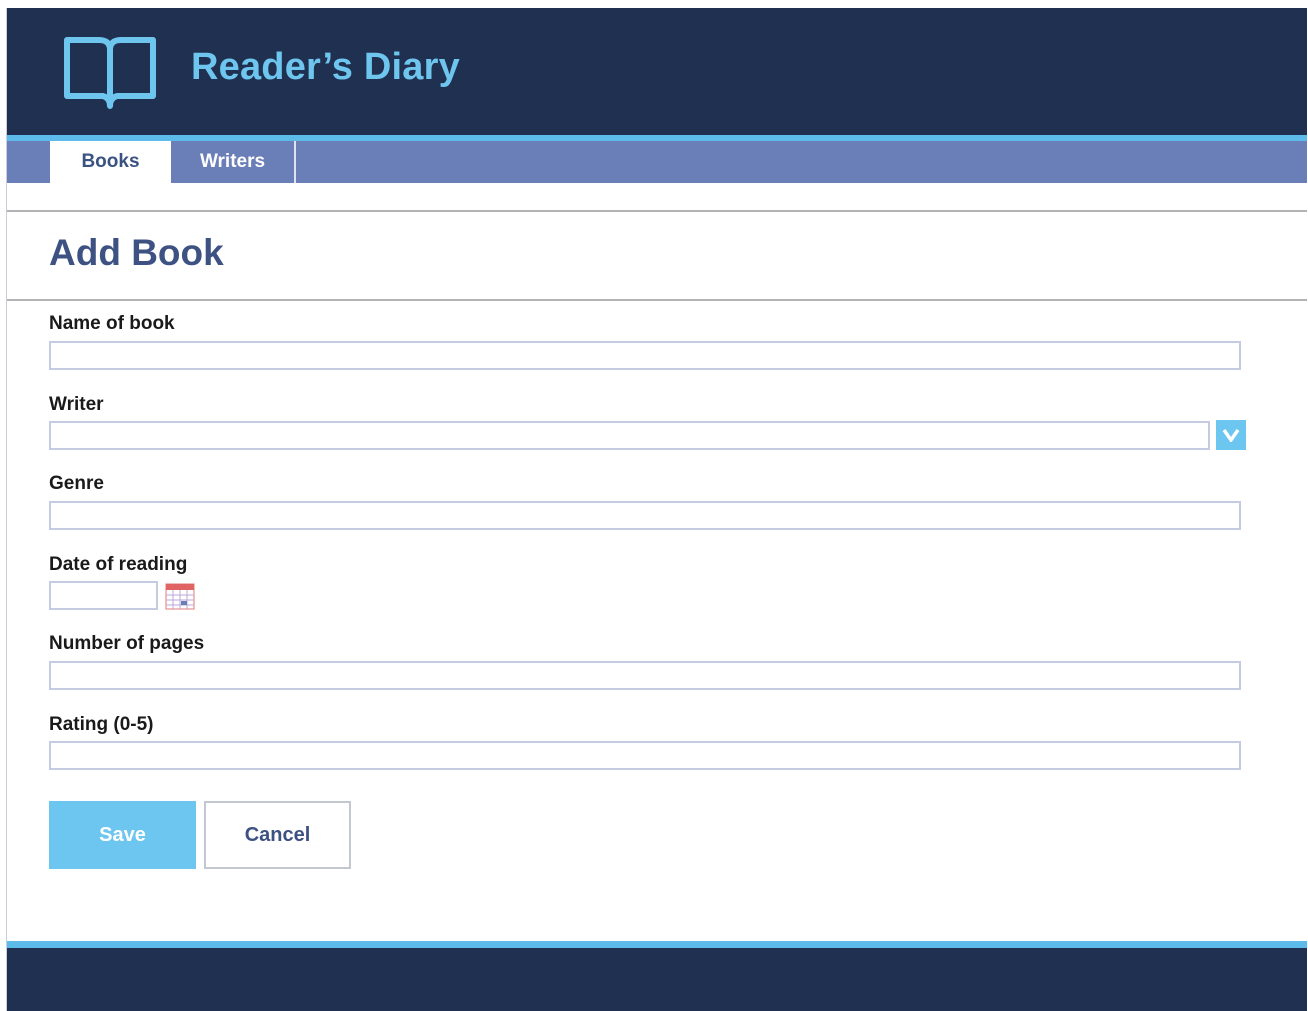 The height and width of the screenshot is (1011, 1308). I want to click on genre-label: Genre, so click(76, 483).